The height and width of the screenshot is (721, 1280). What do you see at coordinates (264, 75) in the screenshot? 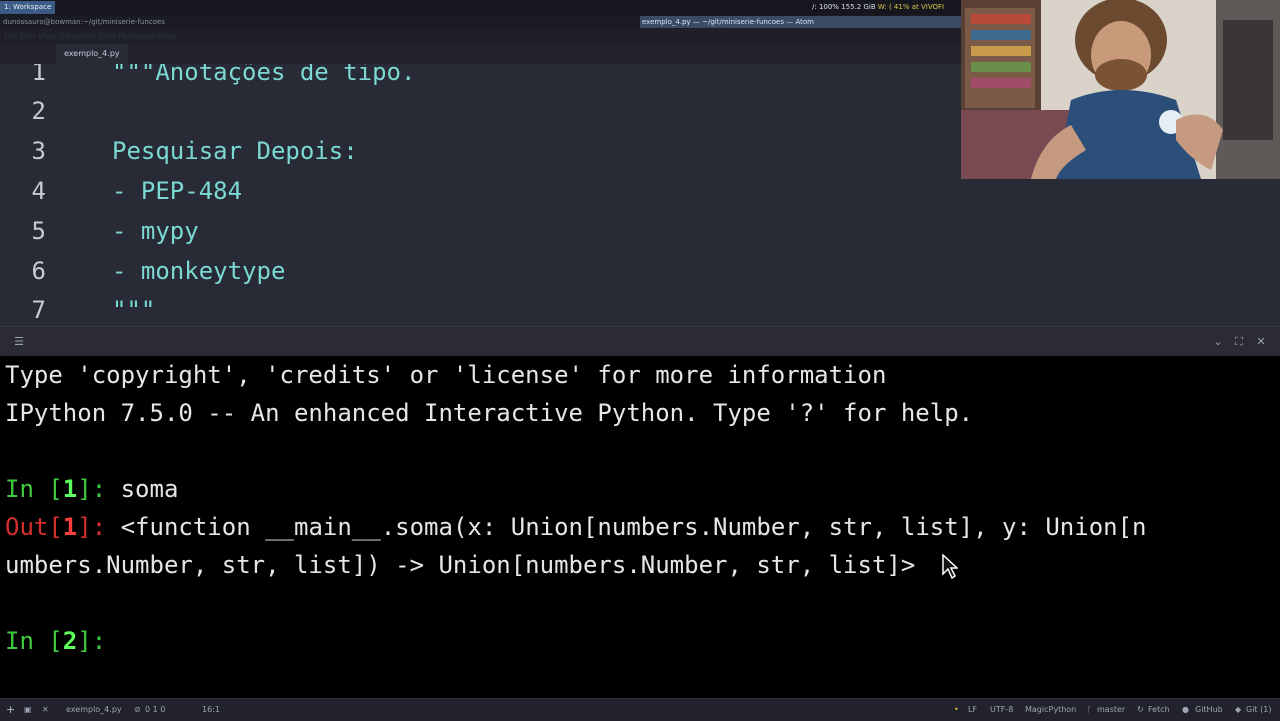
I see `code-text: """Anotações de tipo.` at bounding box center [264, 75].